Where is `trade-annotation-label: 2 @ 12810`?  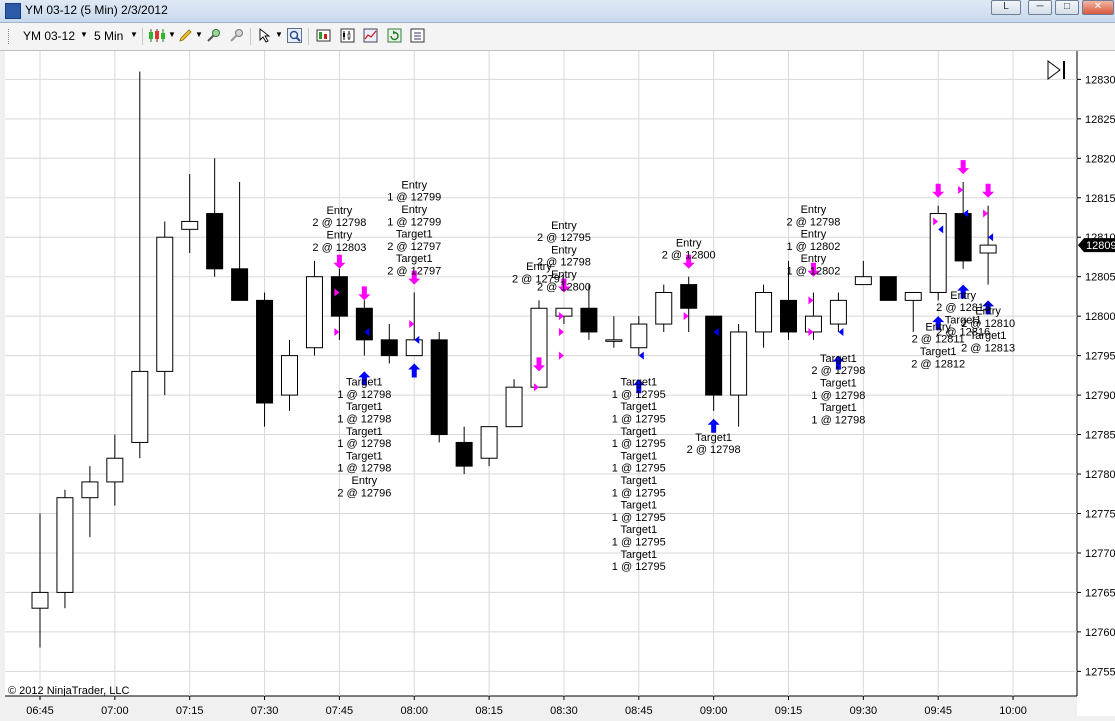
trade-annotation-label: 2 @ 12810 is located at coordinates (988, 324).